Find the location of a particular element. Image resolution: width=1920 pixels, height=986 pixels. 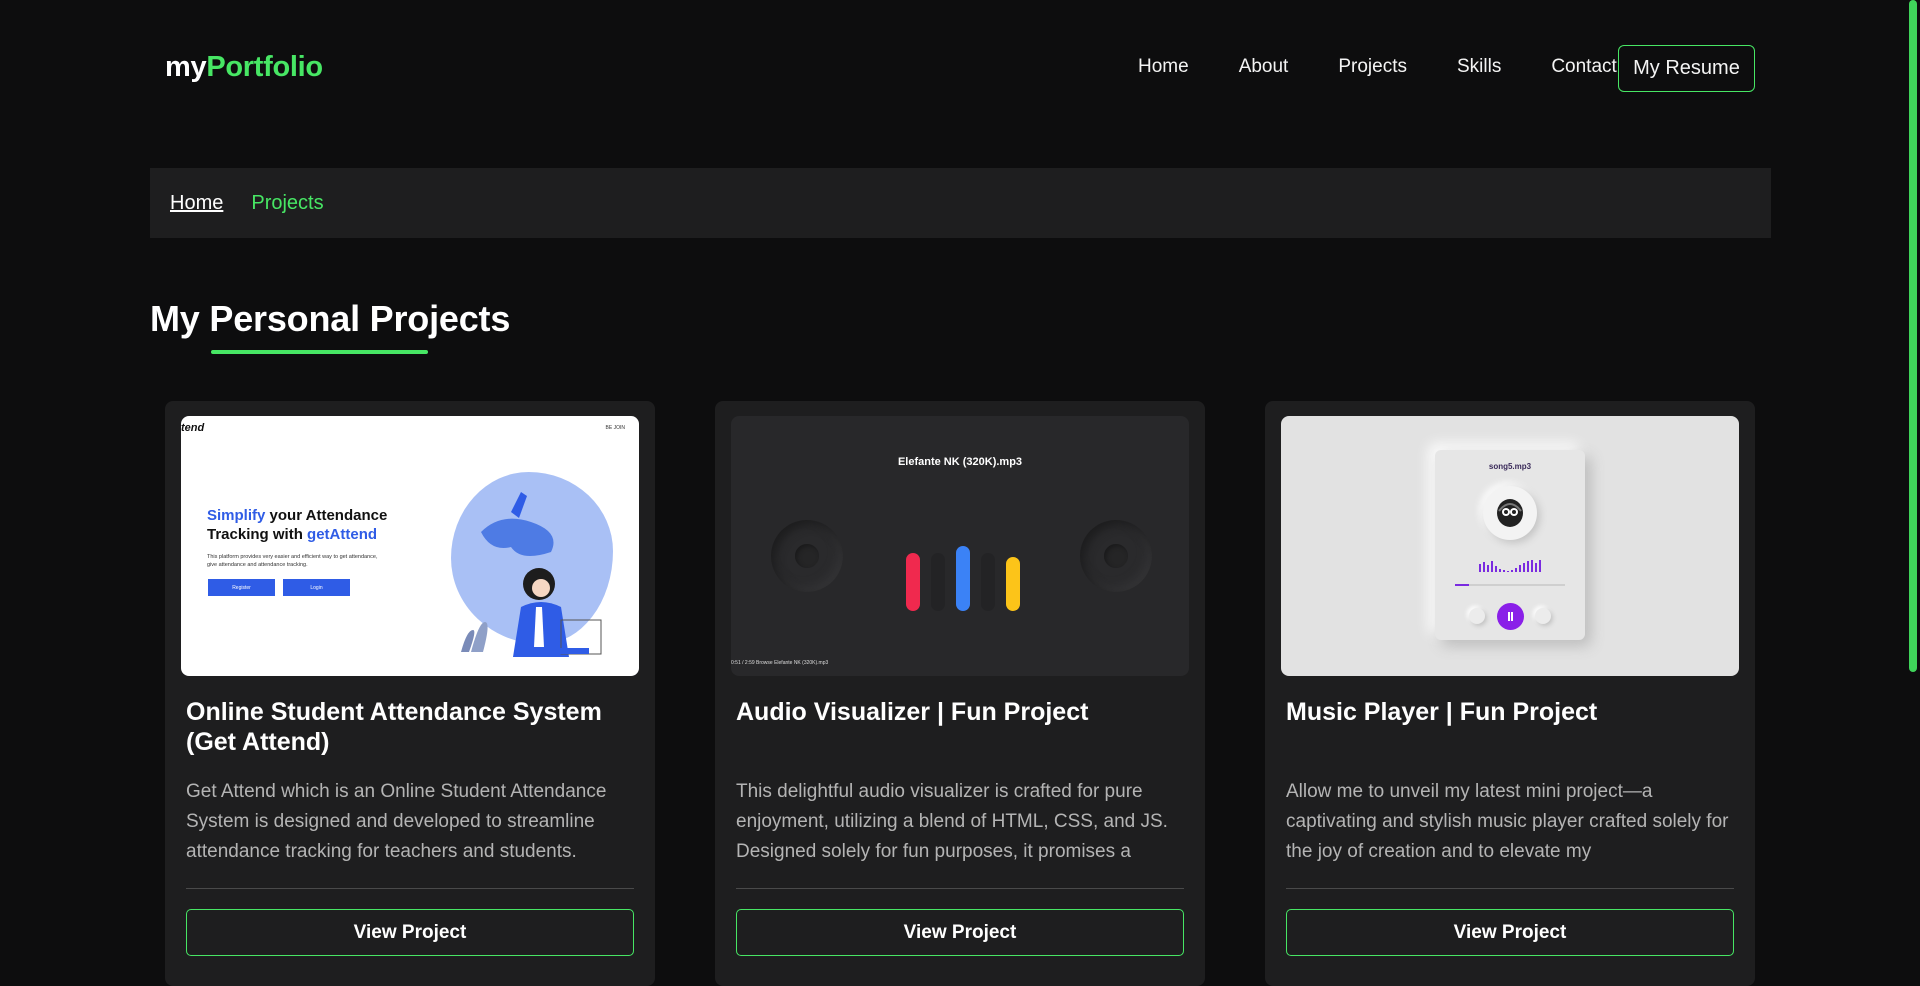

thumb-heading-blue: Simplify is located at coordinates (236, 515).